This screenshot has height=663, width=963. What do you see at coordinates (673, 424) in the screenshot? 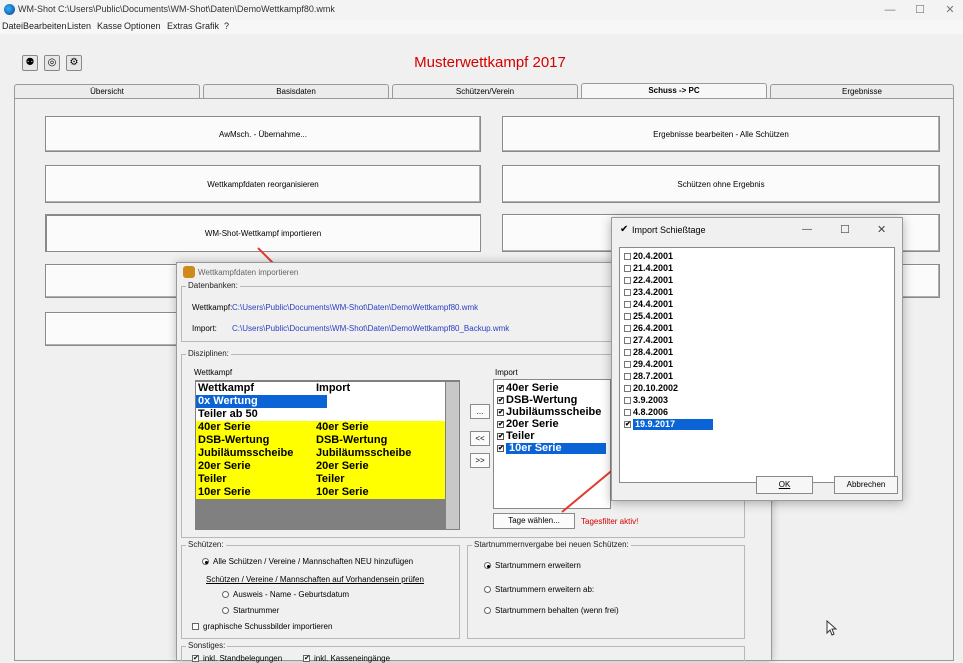
I see `date-label: 19.9.2017` at bounding box center [673, 424].